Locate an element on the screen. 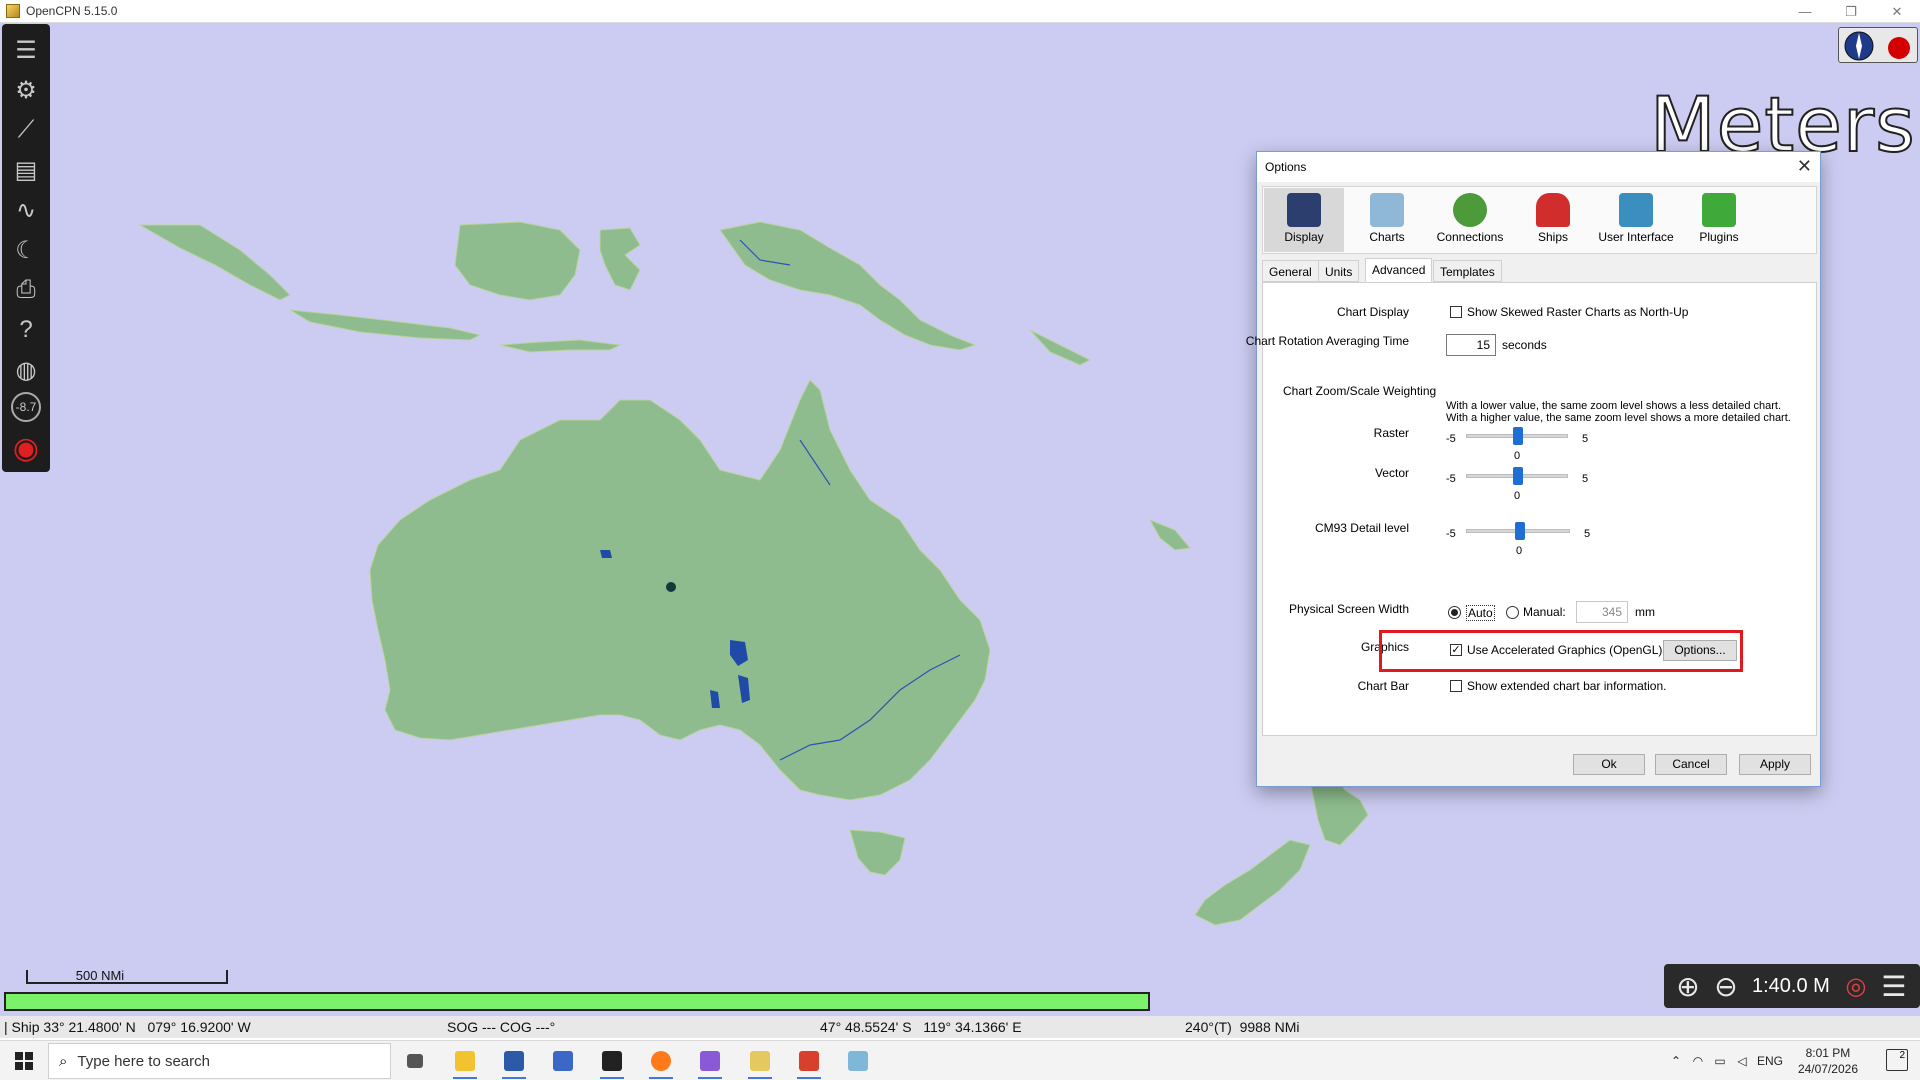  screen-width-label: Physical Screen Width is located at coordinates (1348, 609).